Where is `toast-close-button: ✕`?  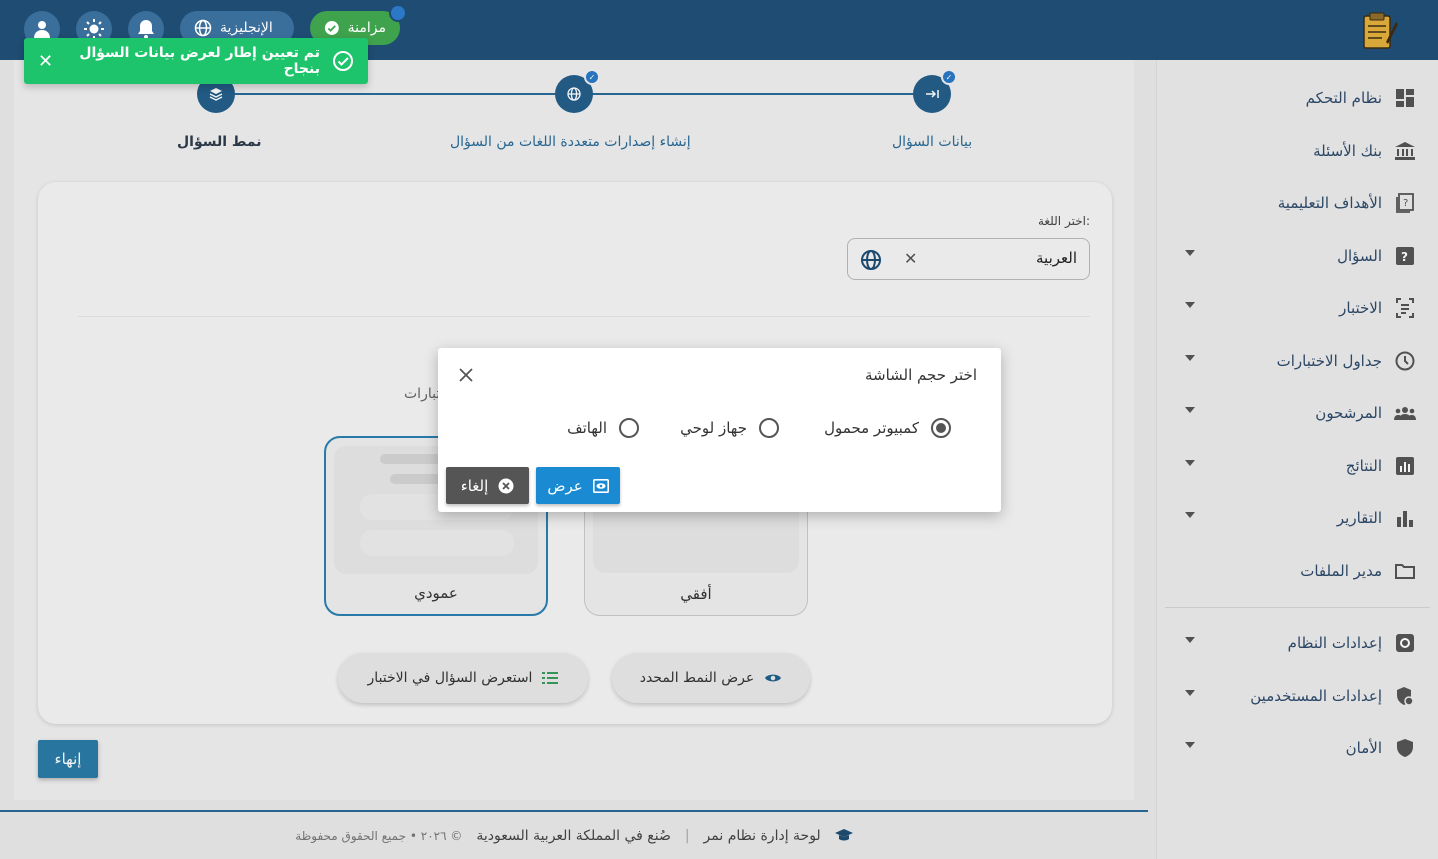
toast-close-button: ✕ is located at coordinates (49, 61).